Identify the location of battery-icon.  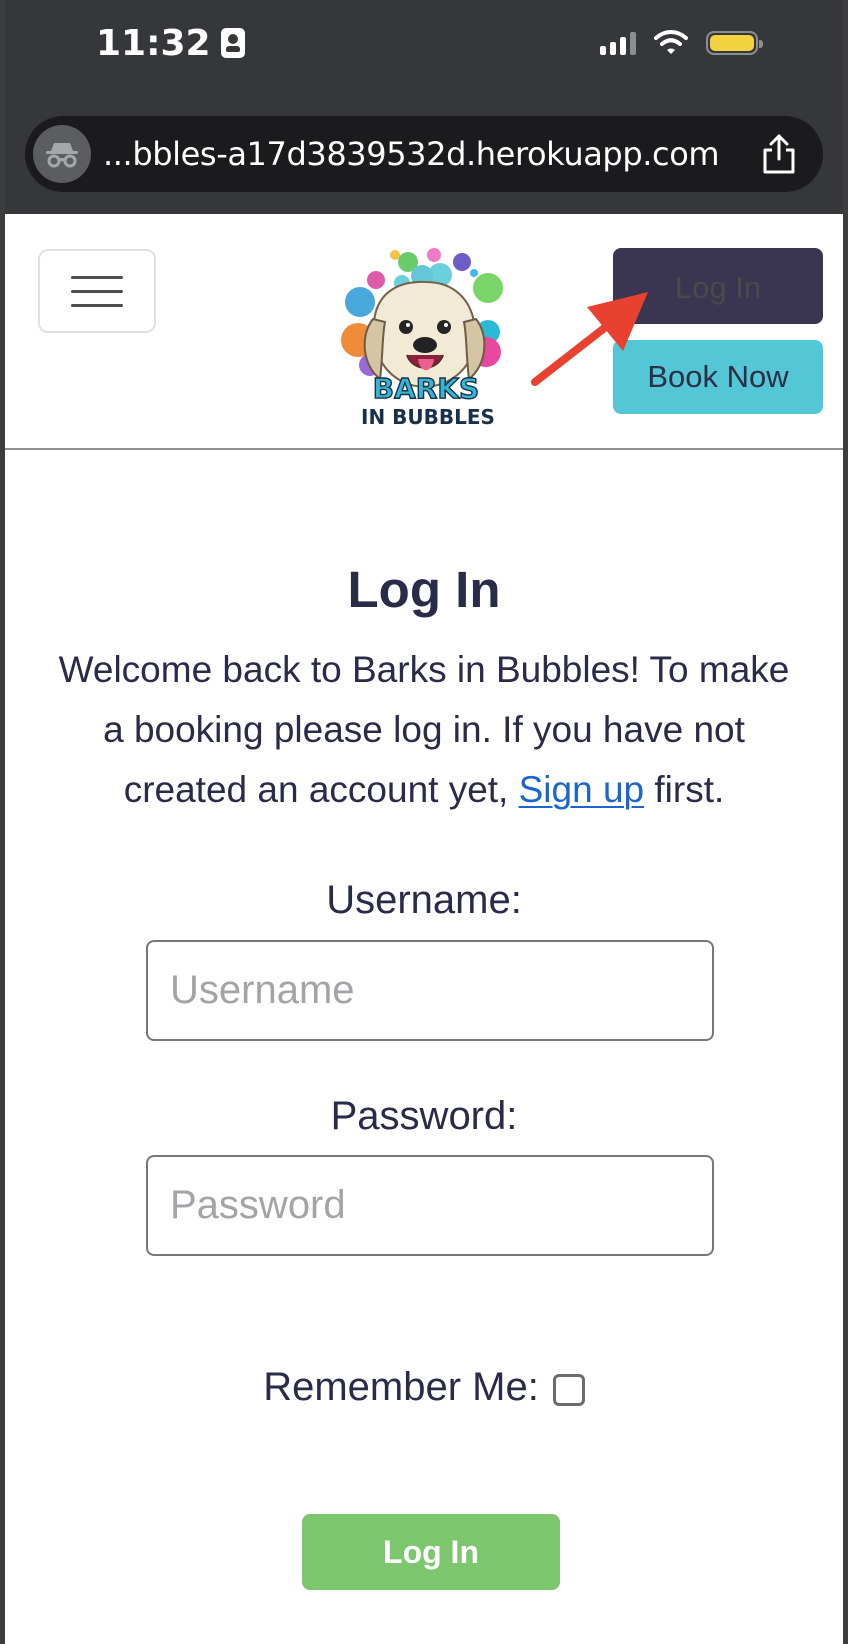
(734, 43).